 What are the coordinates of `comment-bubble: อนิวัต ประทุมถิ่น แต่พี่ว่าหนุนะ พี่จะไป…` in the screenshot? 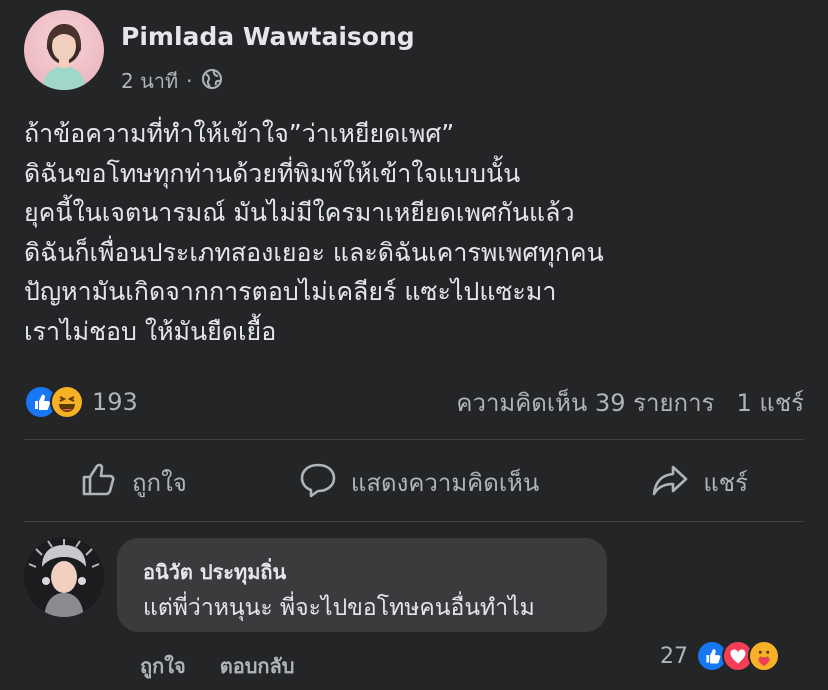 It's located at (362, 585).